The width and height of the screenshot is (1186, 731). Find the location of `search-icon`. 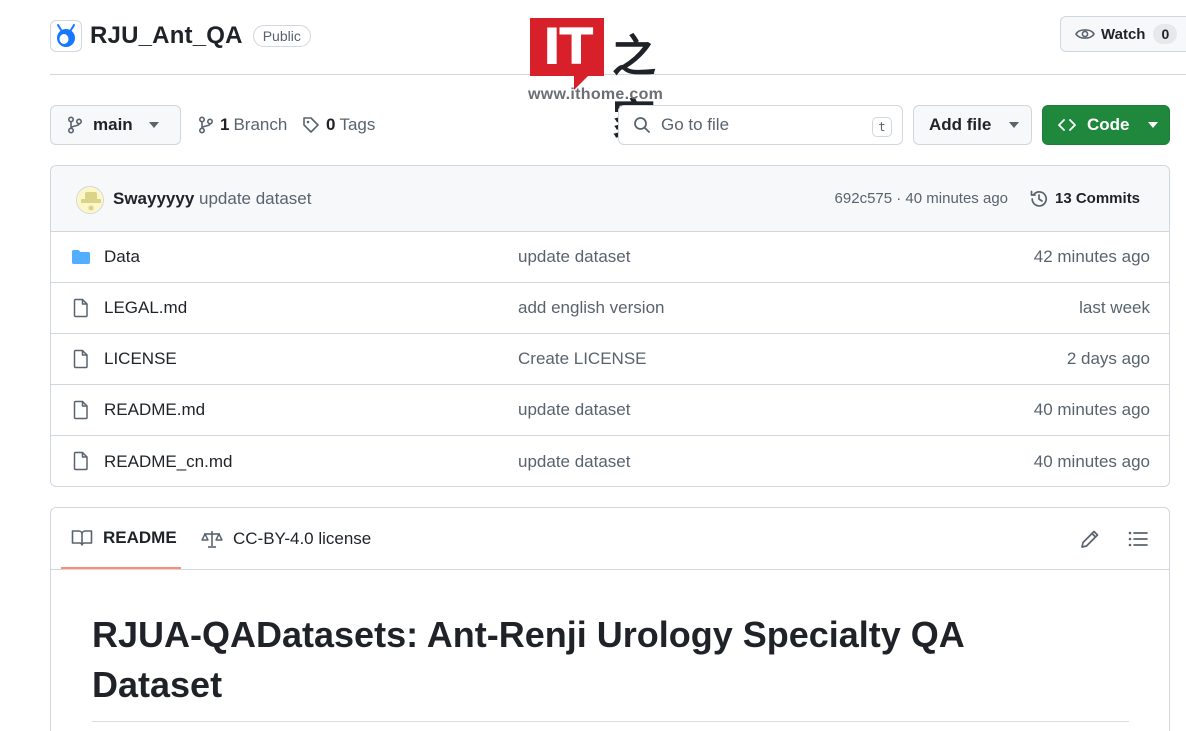

search-icon is located at coordinates (642, 125).